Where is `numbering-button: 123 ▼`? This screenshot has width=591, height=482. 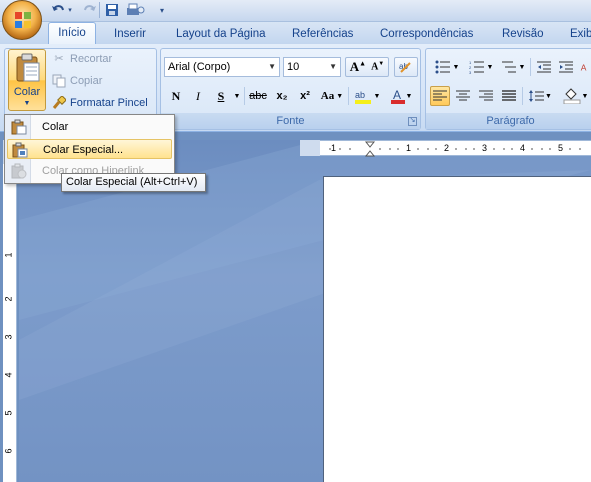
numbering-button: 123 ▼ is located at coordinates (481, 67).